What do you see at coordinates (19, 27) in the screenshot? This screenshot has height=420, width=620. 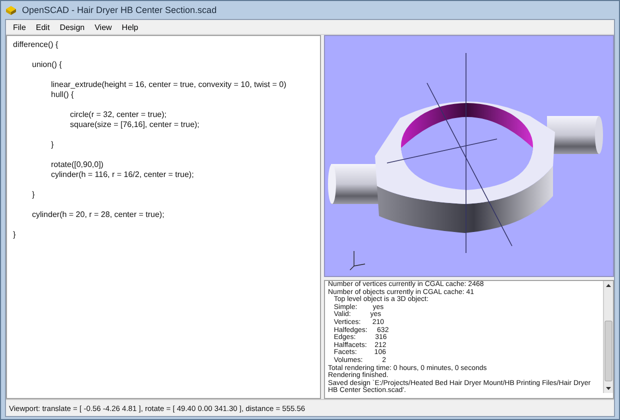 I see `menu-item: File` at bounding box center [19, 27].